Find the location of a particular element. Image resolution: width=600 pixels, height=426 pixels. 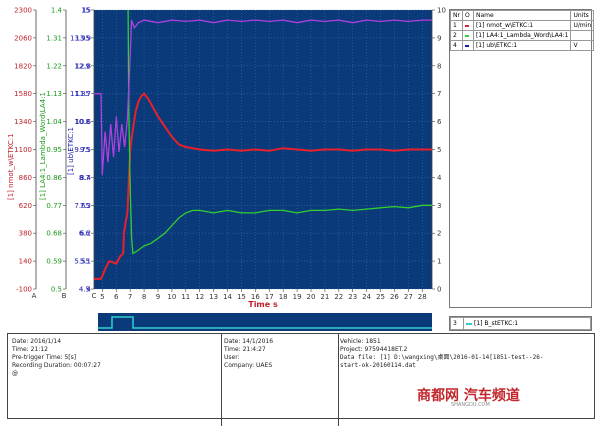

y-tick-label: 1.04 is located at coordinates (54, 122).